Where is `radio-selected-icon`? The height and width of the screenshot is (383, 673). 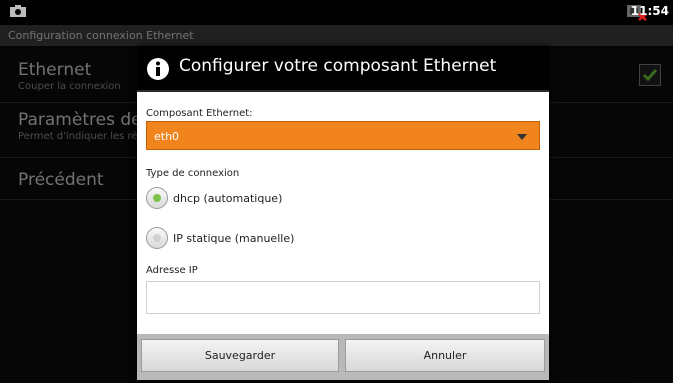
radio-selected-icon is located at coordinates (157, 198).